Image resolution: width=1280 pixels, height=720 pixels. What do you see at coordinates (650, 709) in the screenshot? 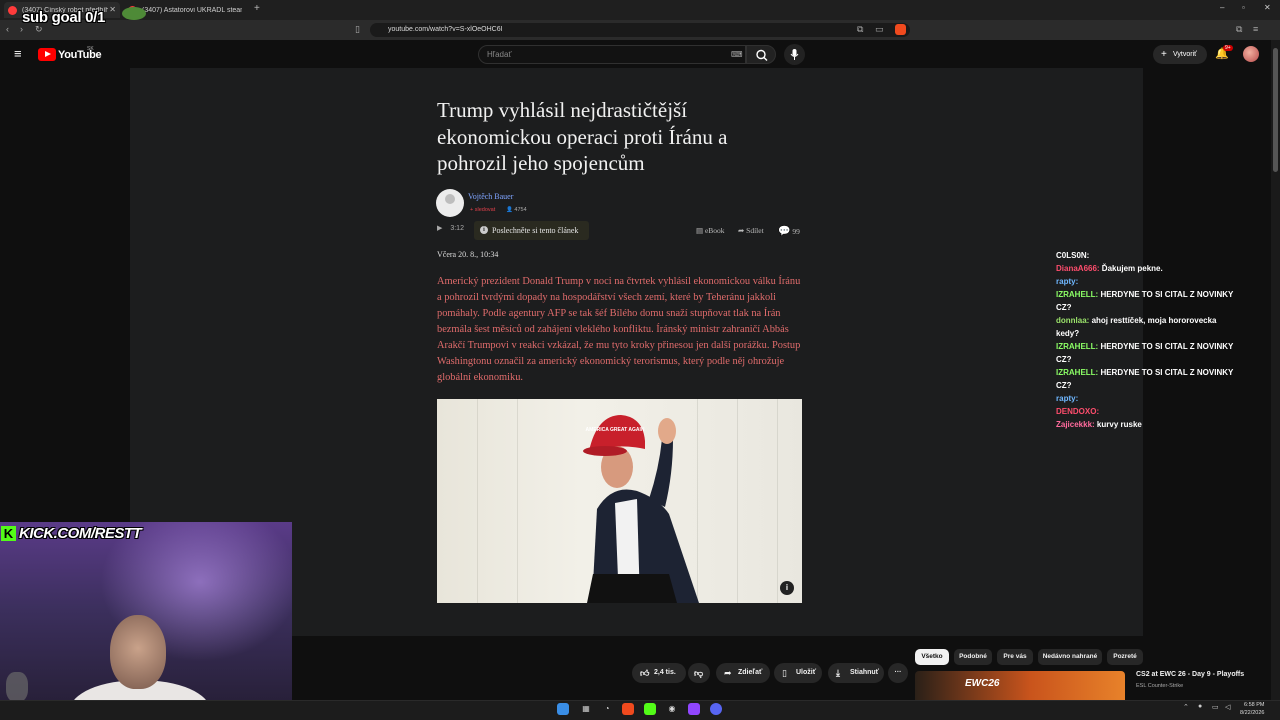
I see `kick-app-icon` at bounding box center [650, 709].